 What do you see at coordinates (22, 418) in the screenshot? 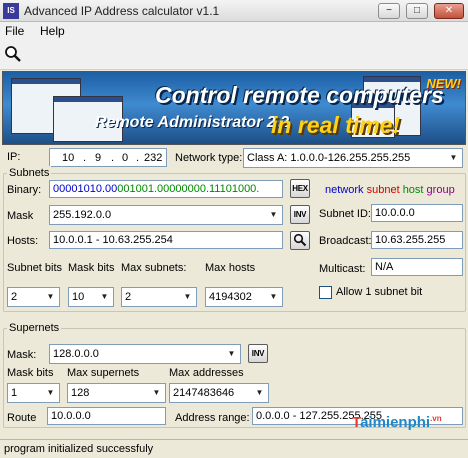
I see `route-label: Route` at bounding box center [22, 418].